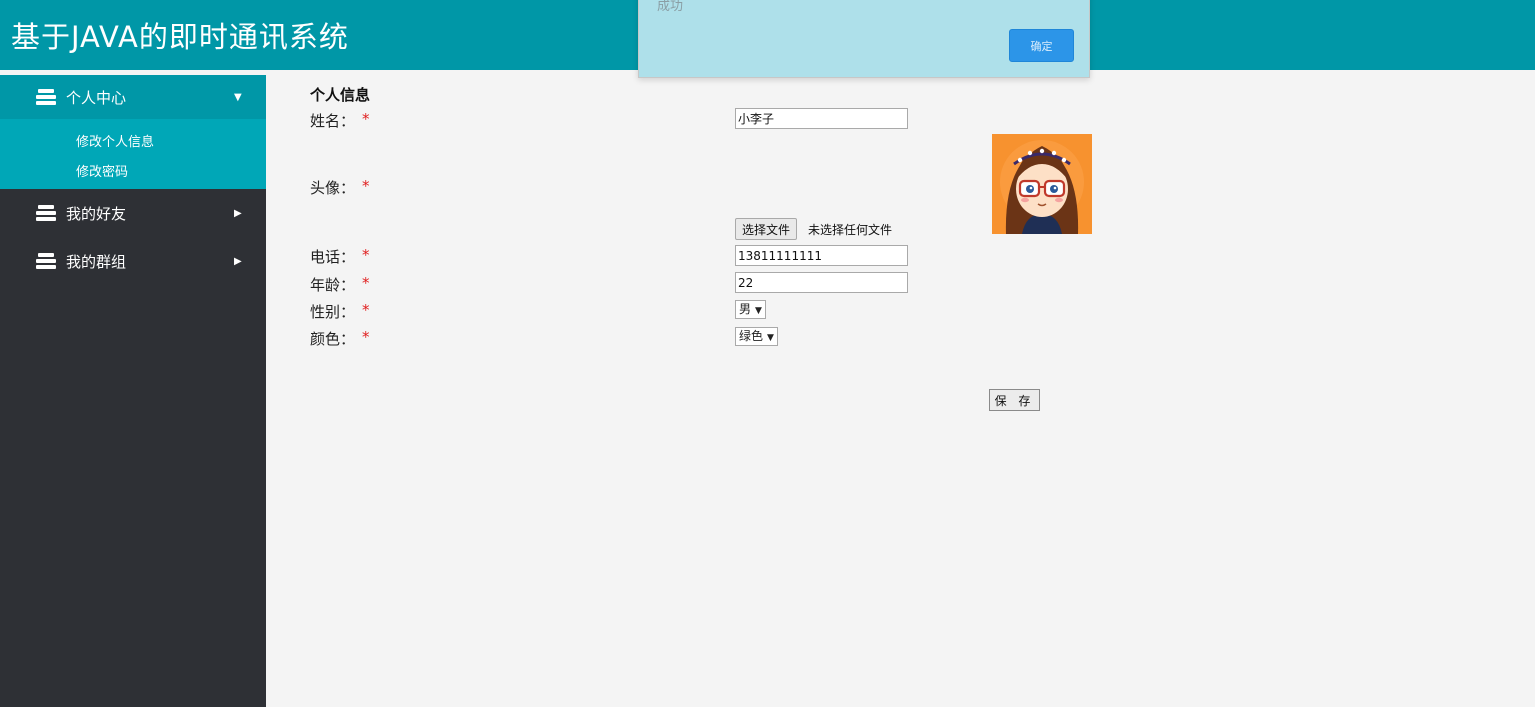 This screenshot has width=1535, height=707. Describe the element at coordinates (821, 282) in the screenshot. I see `age-input` at that location.